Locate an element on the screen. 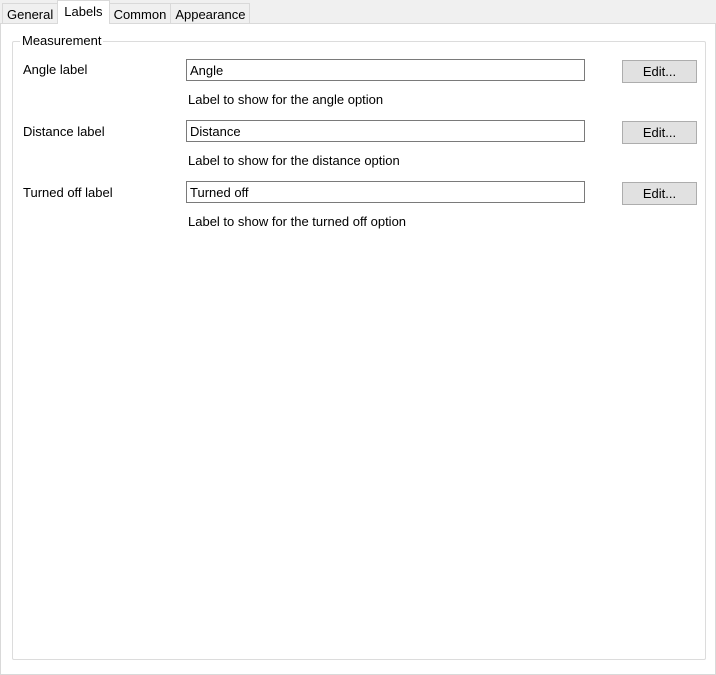  angle-label-caption: Angle label is located at coordinates (55, 69).